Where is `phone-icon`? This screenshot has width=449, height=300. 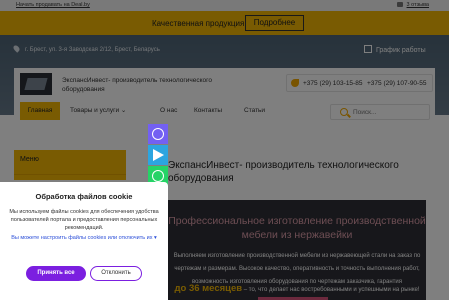
phone-icon is located at coordinates (295, 83).